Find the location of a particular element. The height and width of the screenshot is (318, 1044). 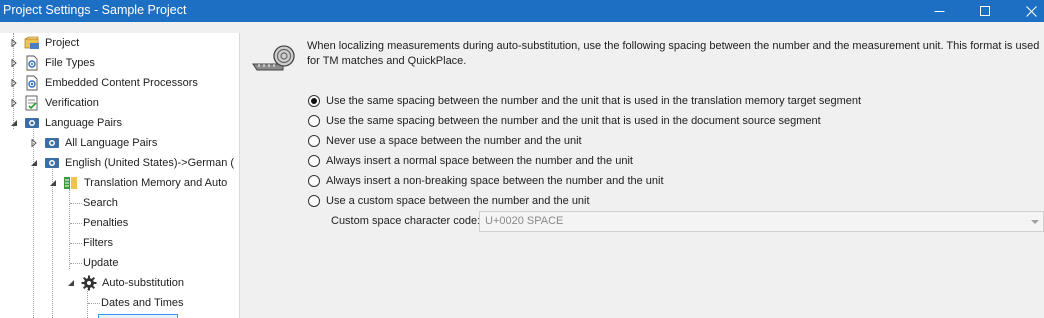

tree-item-all-language-pairs: All Language Pairs is located at coordinates (93, 143).